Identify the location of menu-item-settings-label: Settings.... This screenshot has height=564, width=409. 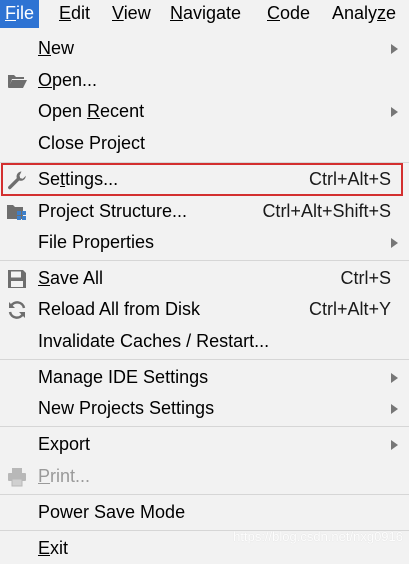
(78, 179).